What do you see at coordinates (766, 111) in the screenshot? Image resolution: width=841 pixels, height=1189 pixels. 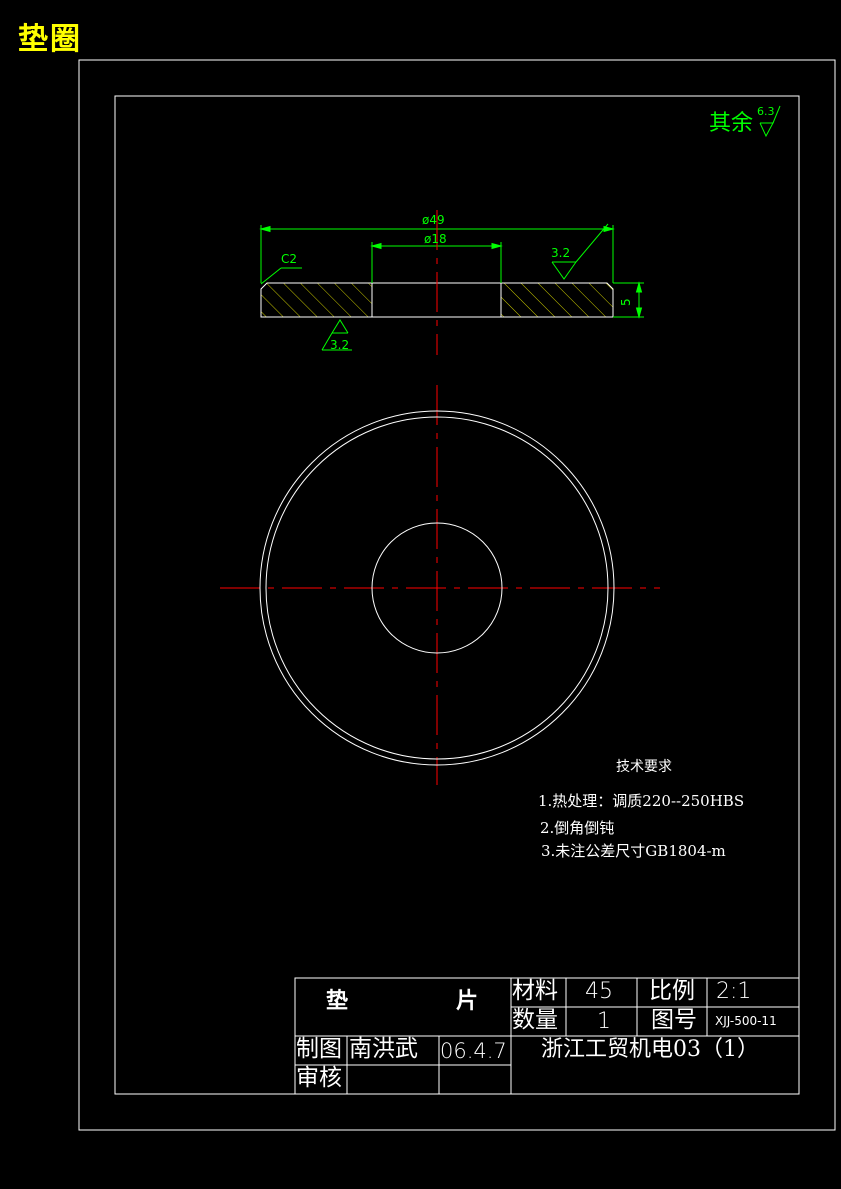 I see `surface-finish-value: 6.3` at bounding box center [766, 111].